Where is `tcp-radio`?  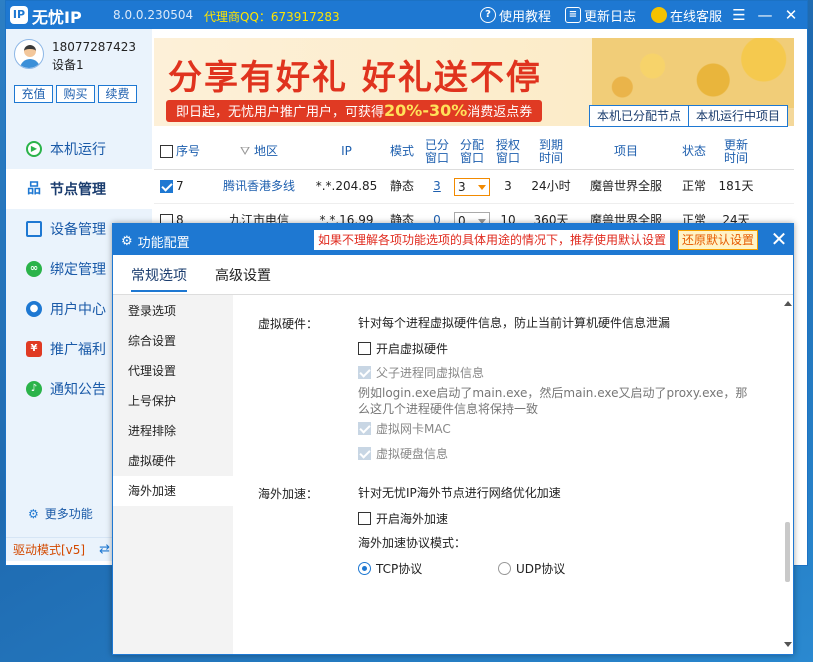 tcp-radio is located at coordinates (364, 568).